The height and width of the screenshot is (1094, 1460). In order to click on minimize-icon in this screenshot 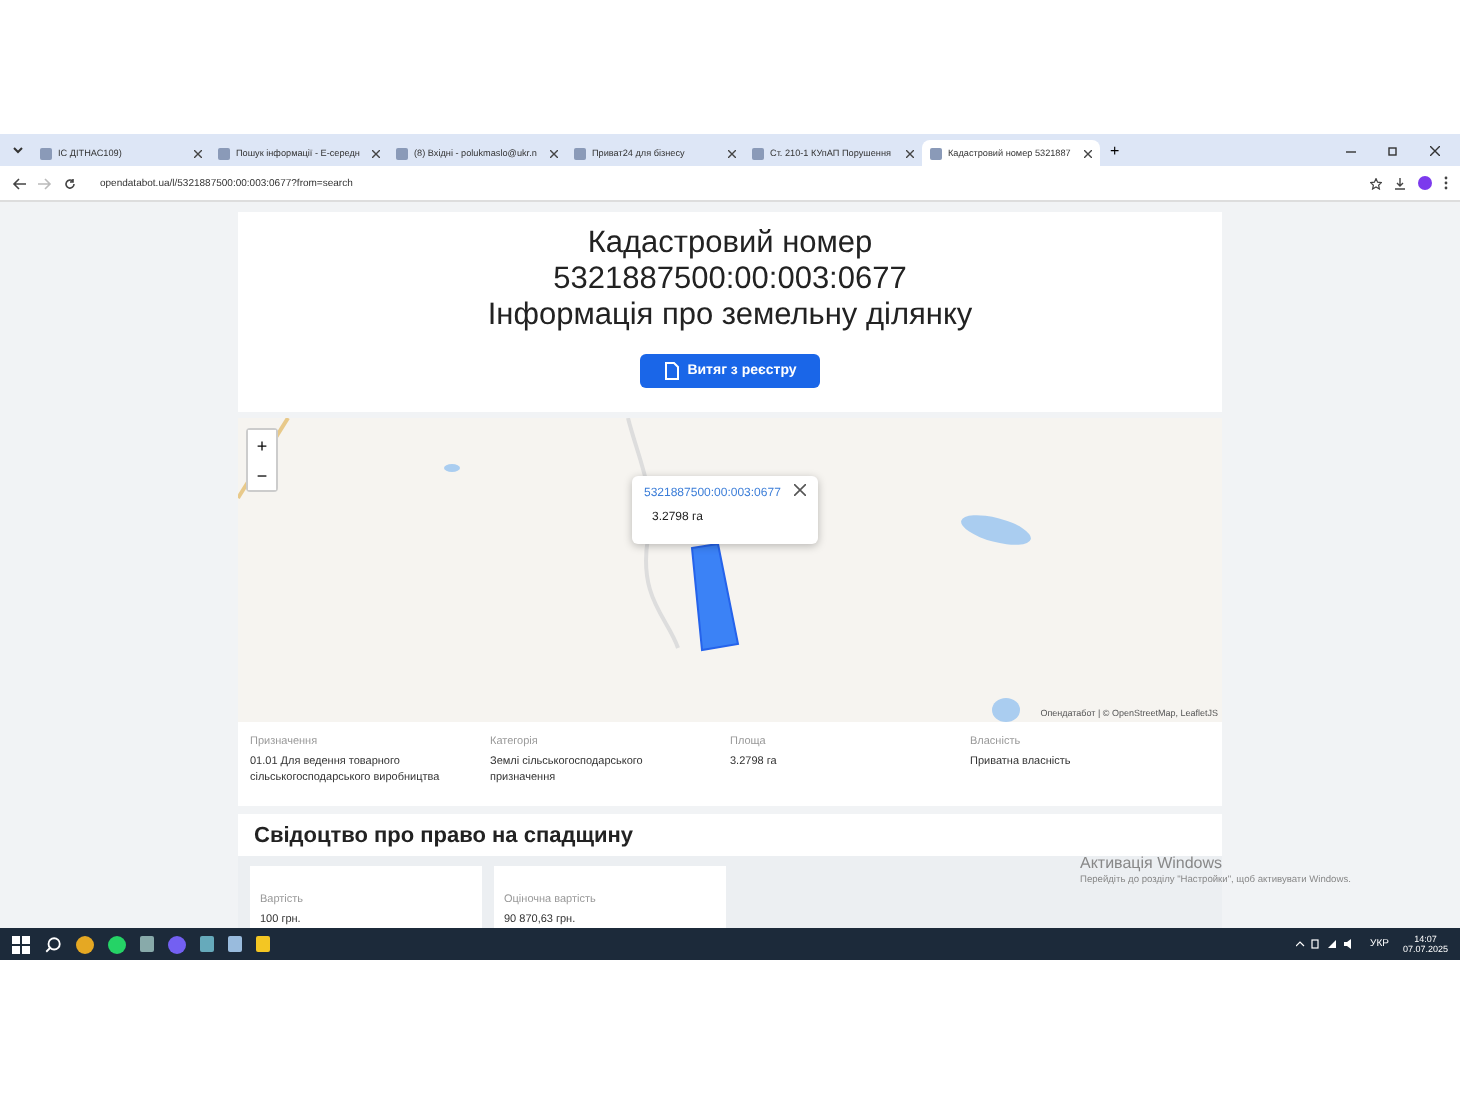, I will do `click(1351, 150)`.